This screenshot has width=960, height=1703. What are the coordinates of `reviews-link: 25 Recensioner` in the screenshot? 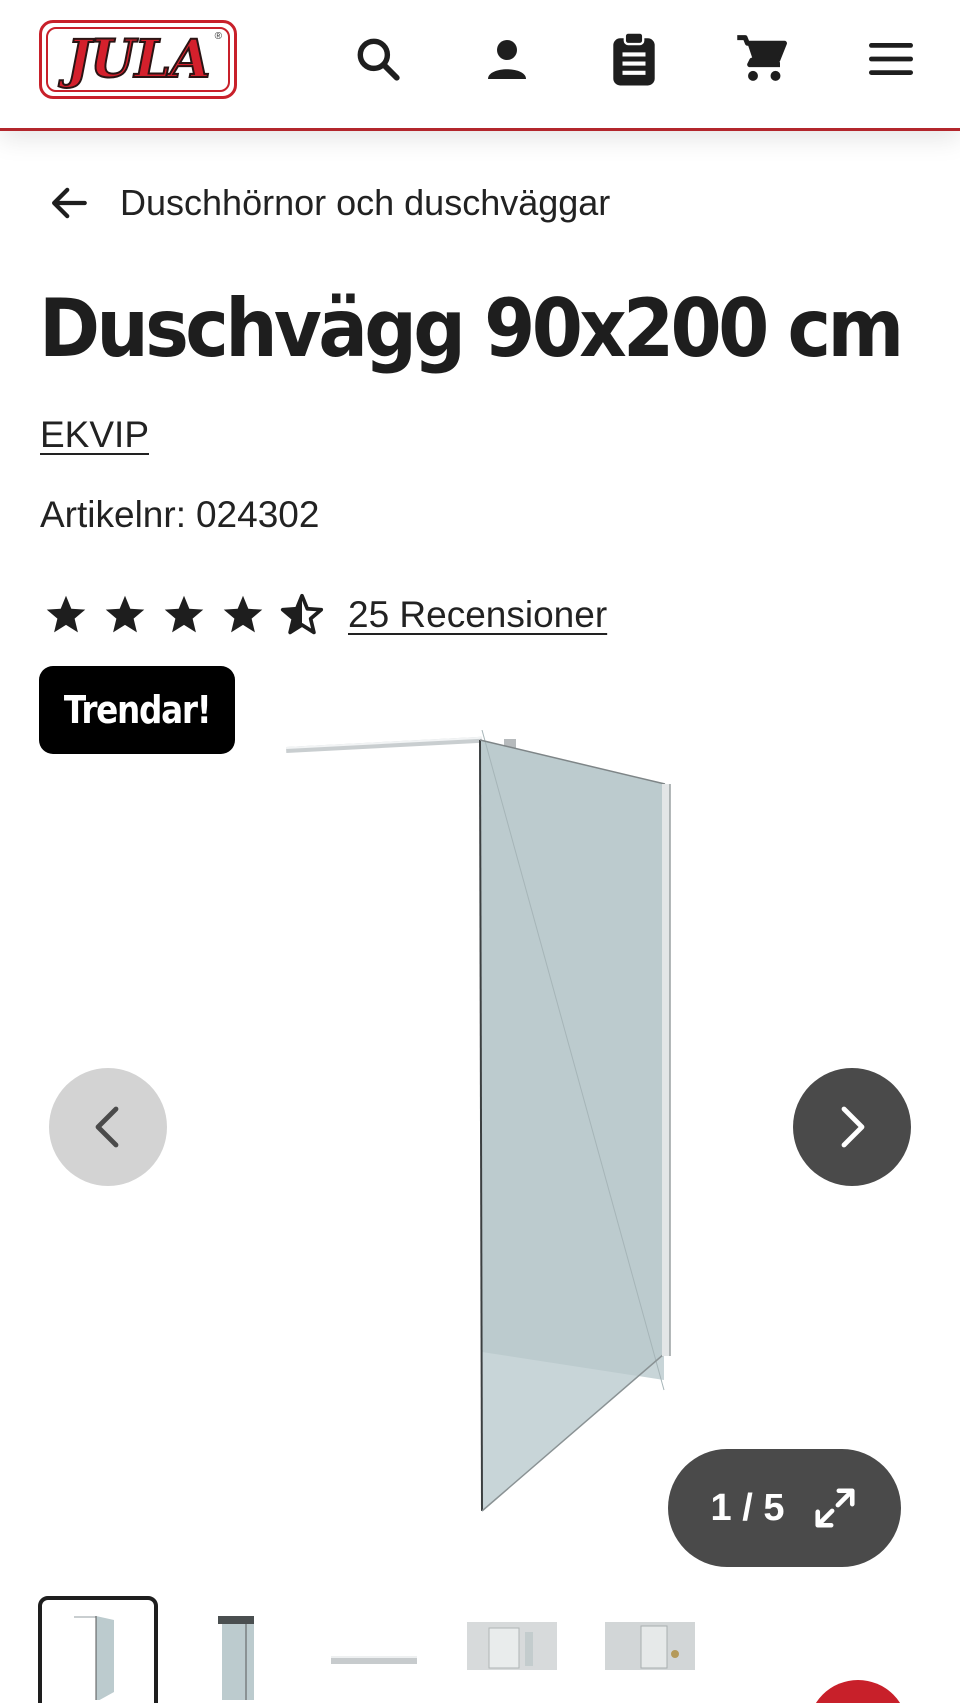 It's located at (477, 615).